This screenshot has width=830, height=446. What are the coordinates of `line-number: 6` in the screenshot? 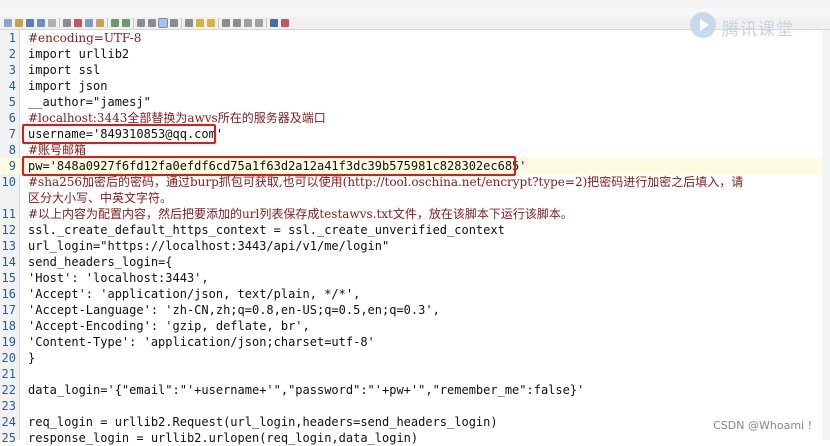 It's located at (12, 118).